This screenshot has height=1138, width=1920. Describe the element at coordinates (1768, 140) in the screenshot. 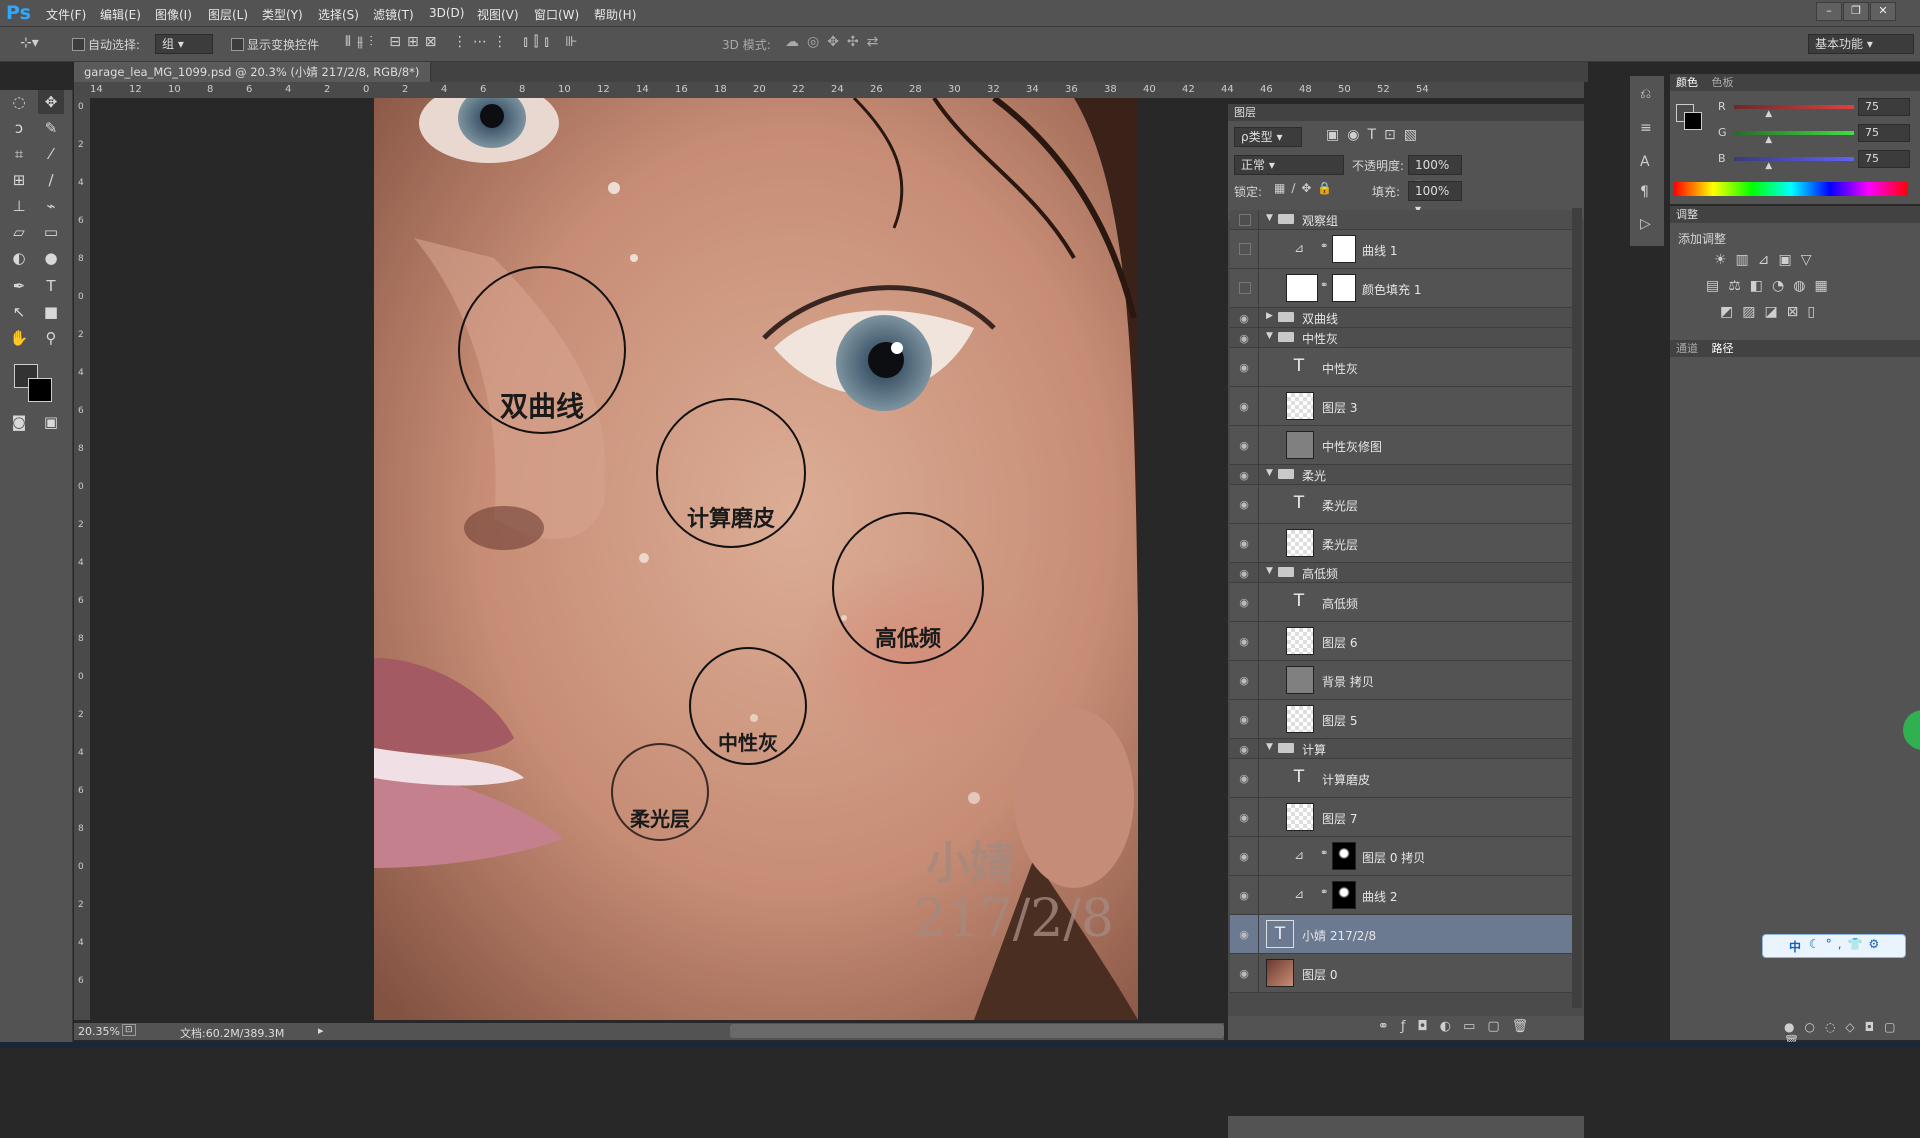

I see `channel-slider-handle: ▲` at that location.